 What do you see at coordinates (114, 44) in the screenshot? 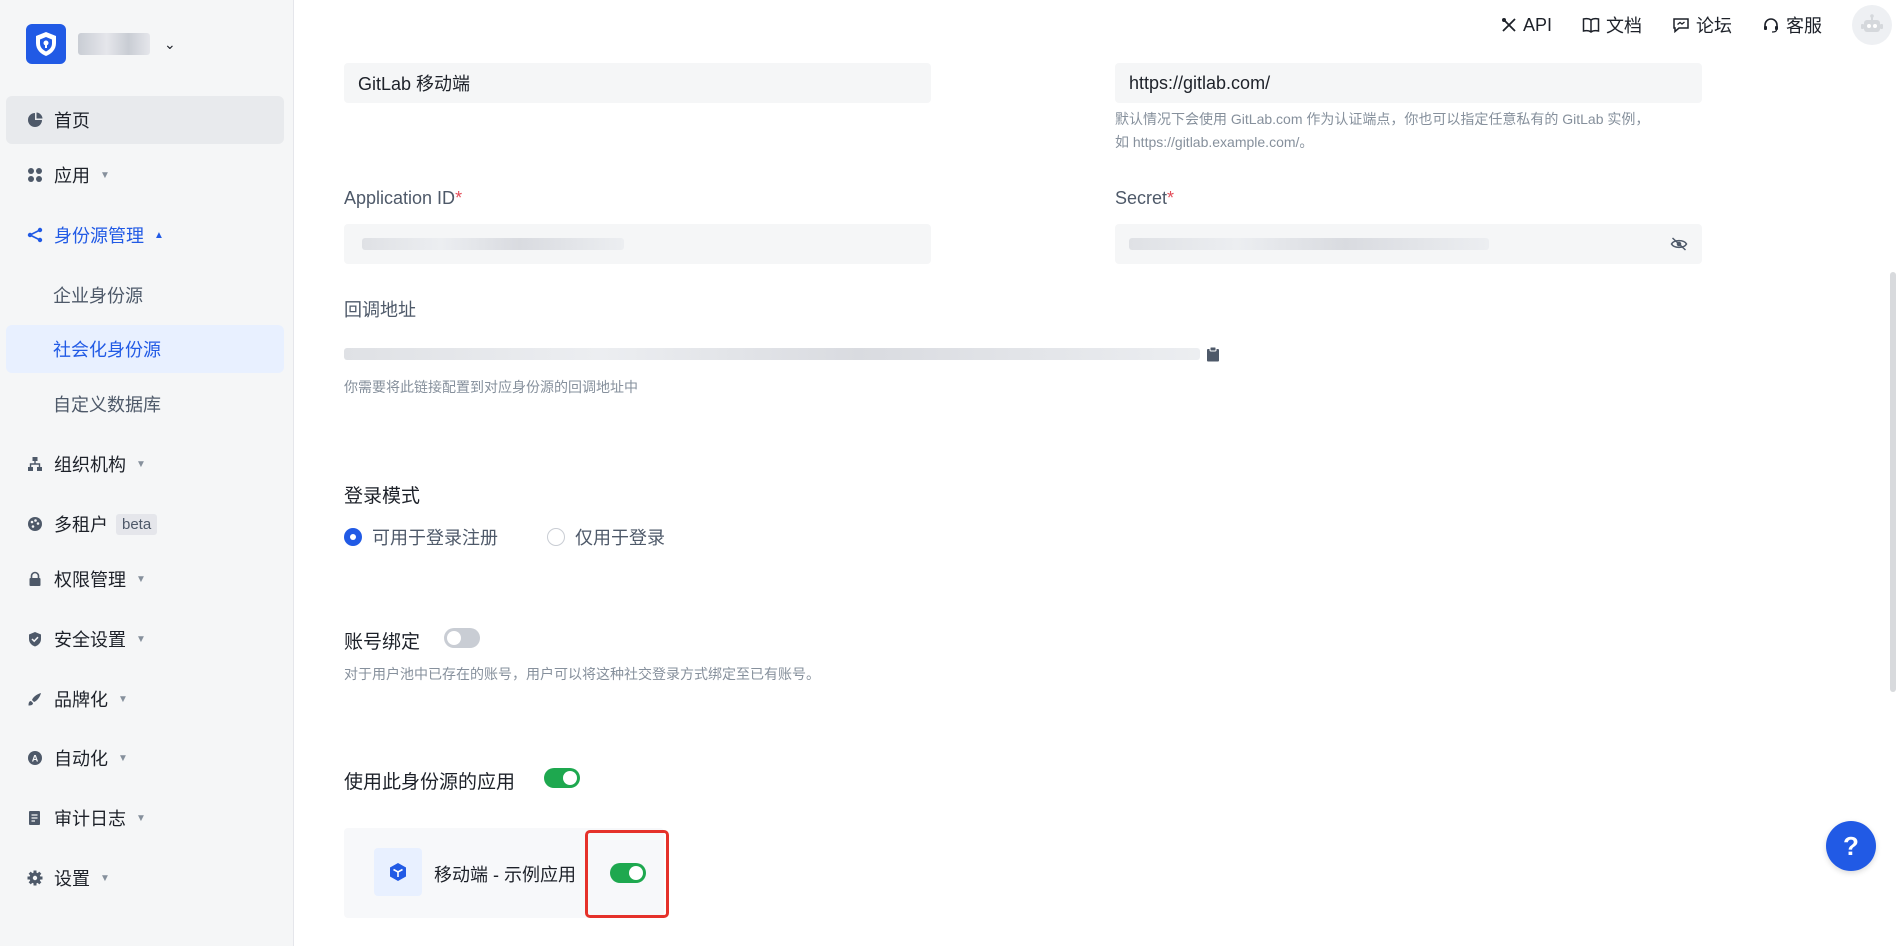
I see `tenant-name-redacted` at bounding box center [114, 44].